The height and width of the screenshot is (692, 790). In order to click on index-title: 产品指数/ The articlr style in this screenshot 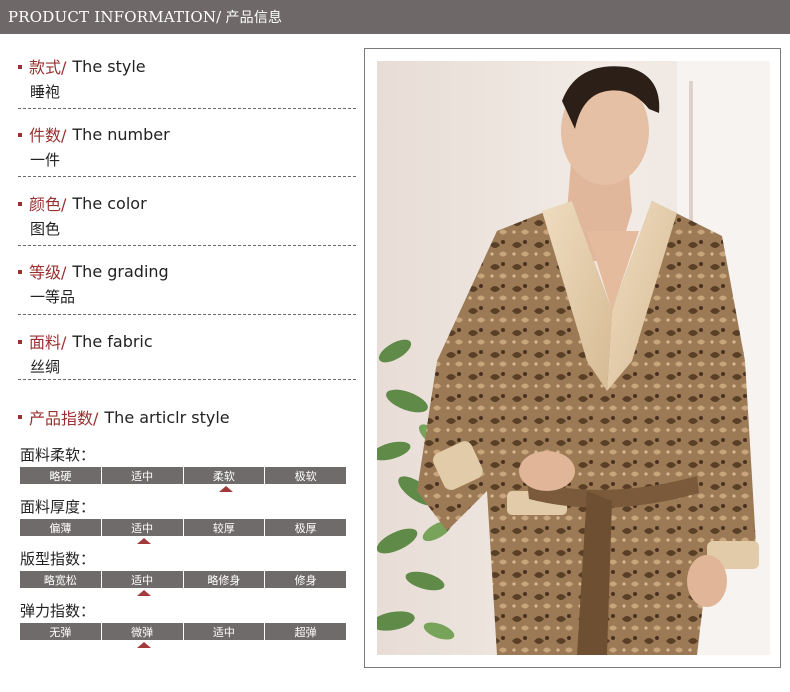, I will do `click(124, 417)`.